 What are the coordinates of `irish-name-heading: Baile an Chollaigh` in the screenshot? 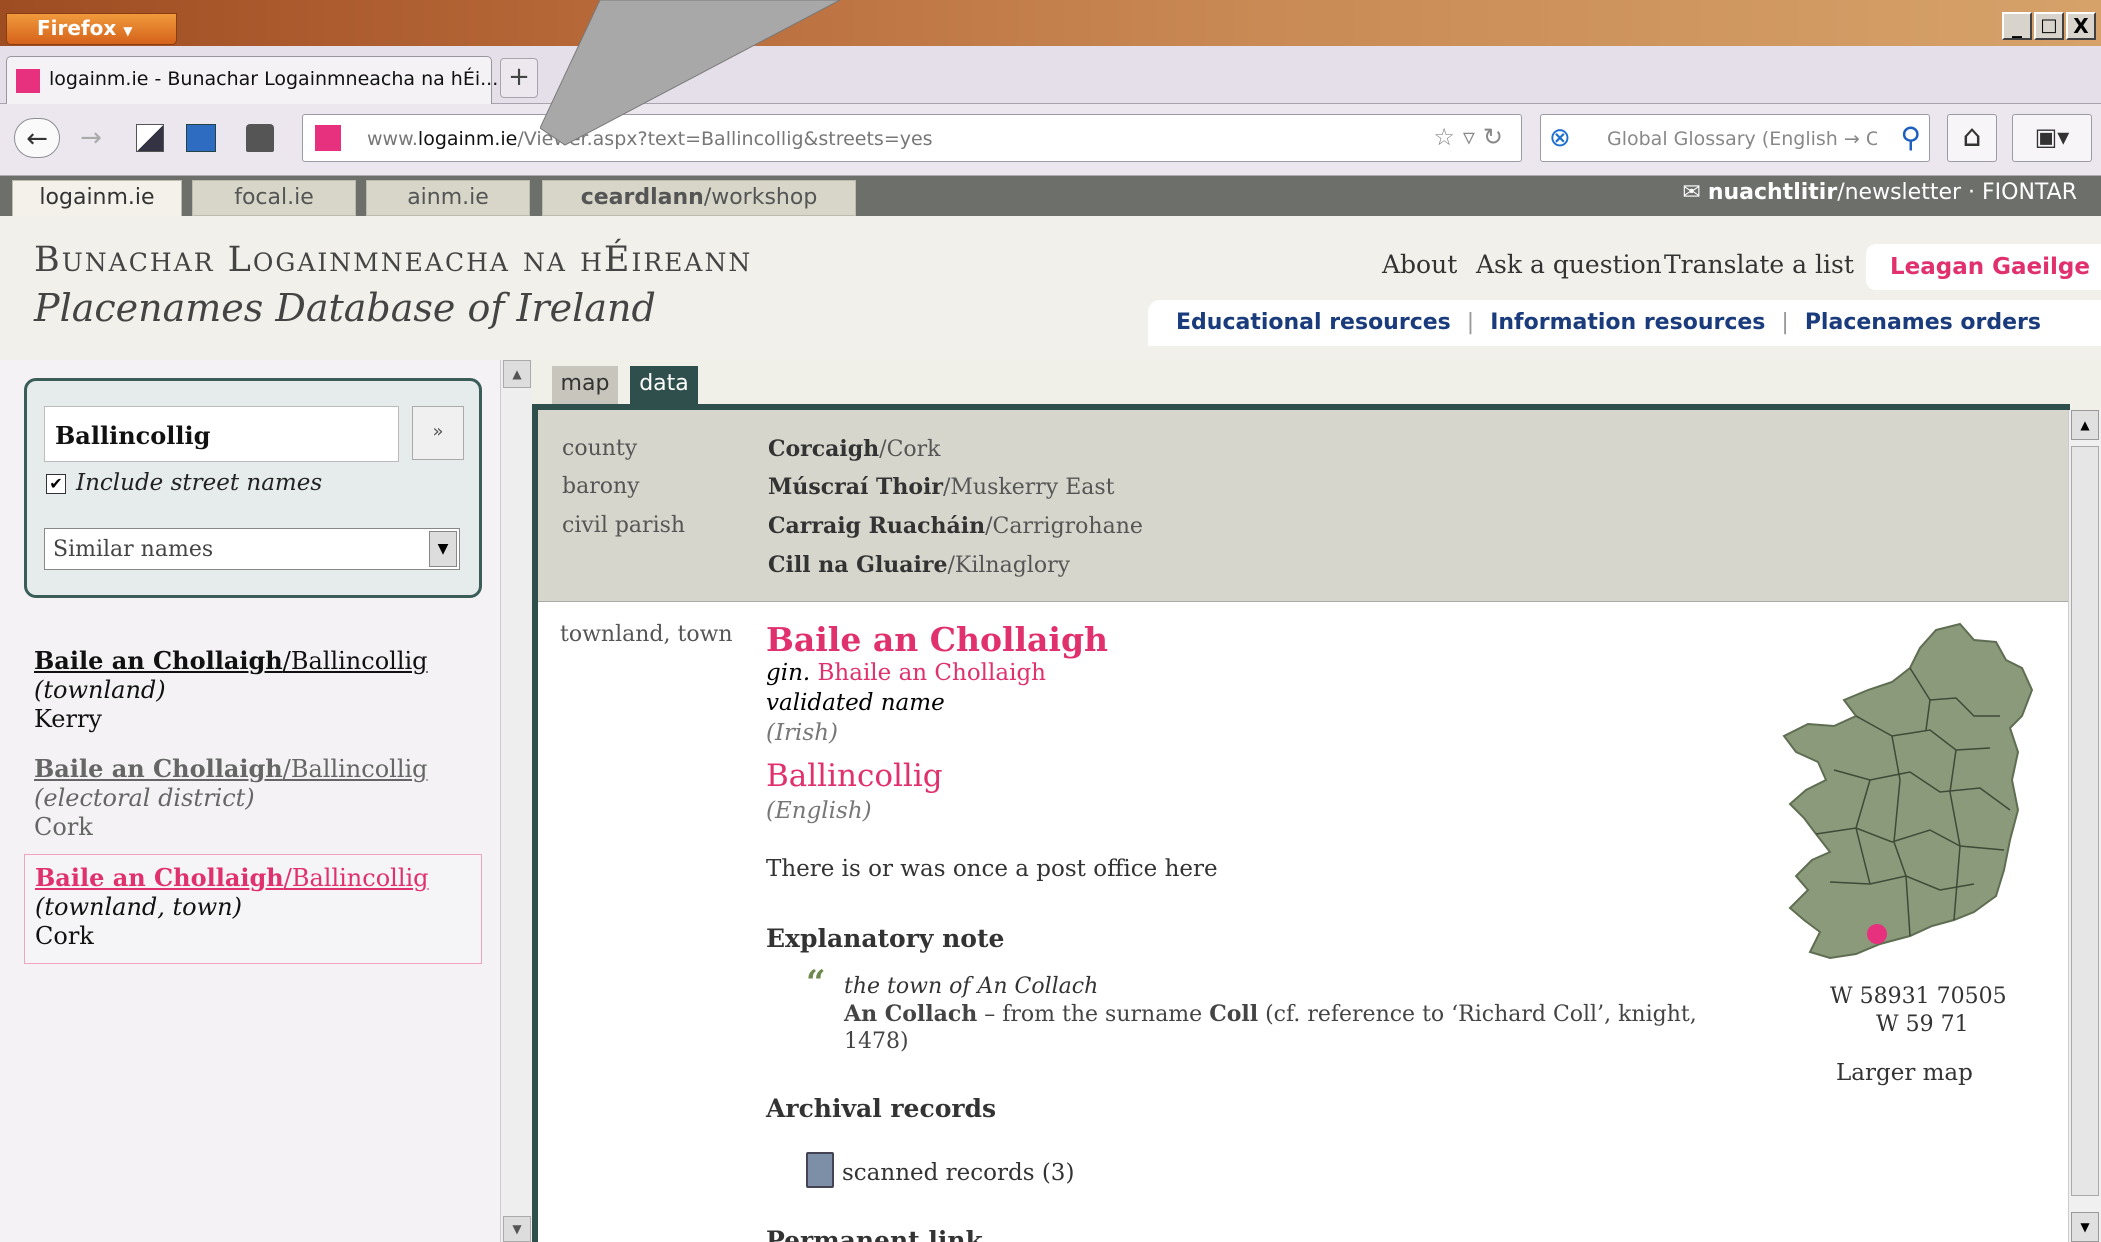 It's located at (937, 639).